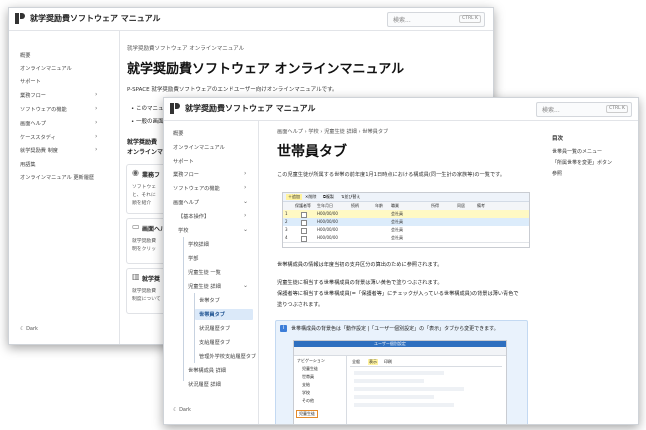 The height and width of the screenshot is (430, 646). What do you see at coordinates (25, 55) in the screenshot?
I see `back-sidebar-item: 概要` at bounding box center [25, 55].